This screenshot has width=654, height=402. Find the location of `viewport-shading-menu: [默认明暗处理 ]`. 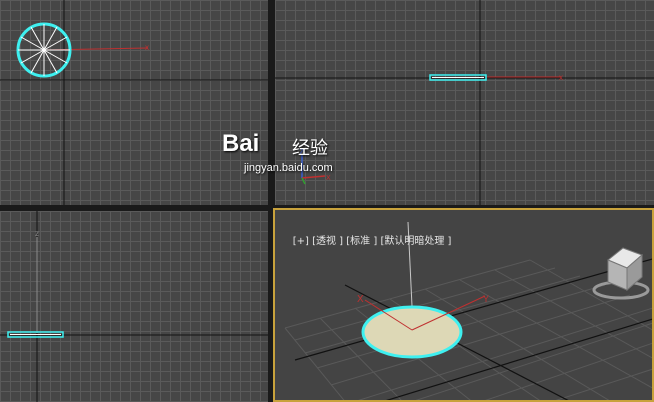

viewport-shading-menu: [默认明暗处理 ] is located at coordinates (415, 241).